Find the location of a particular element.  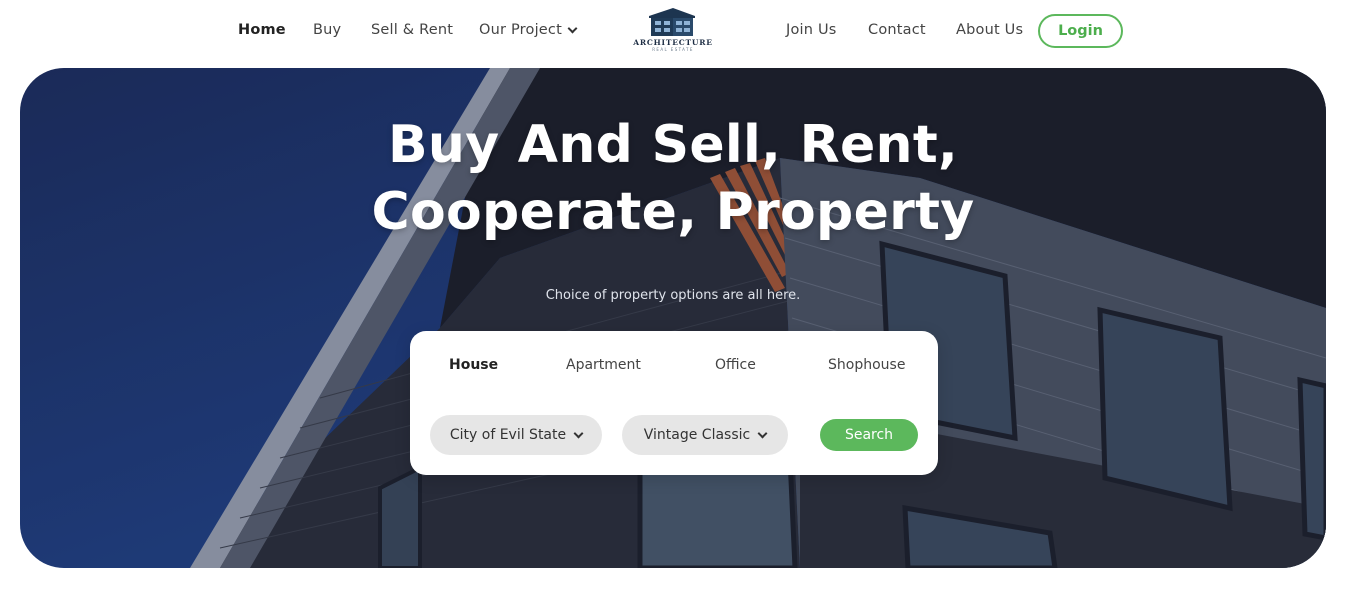

nav-about-us-link: About Us is located at coordinates (989, 30).